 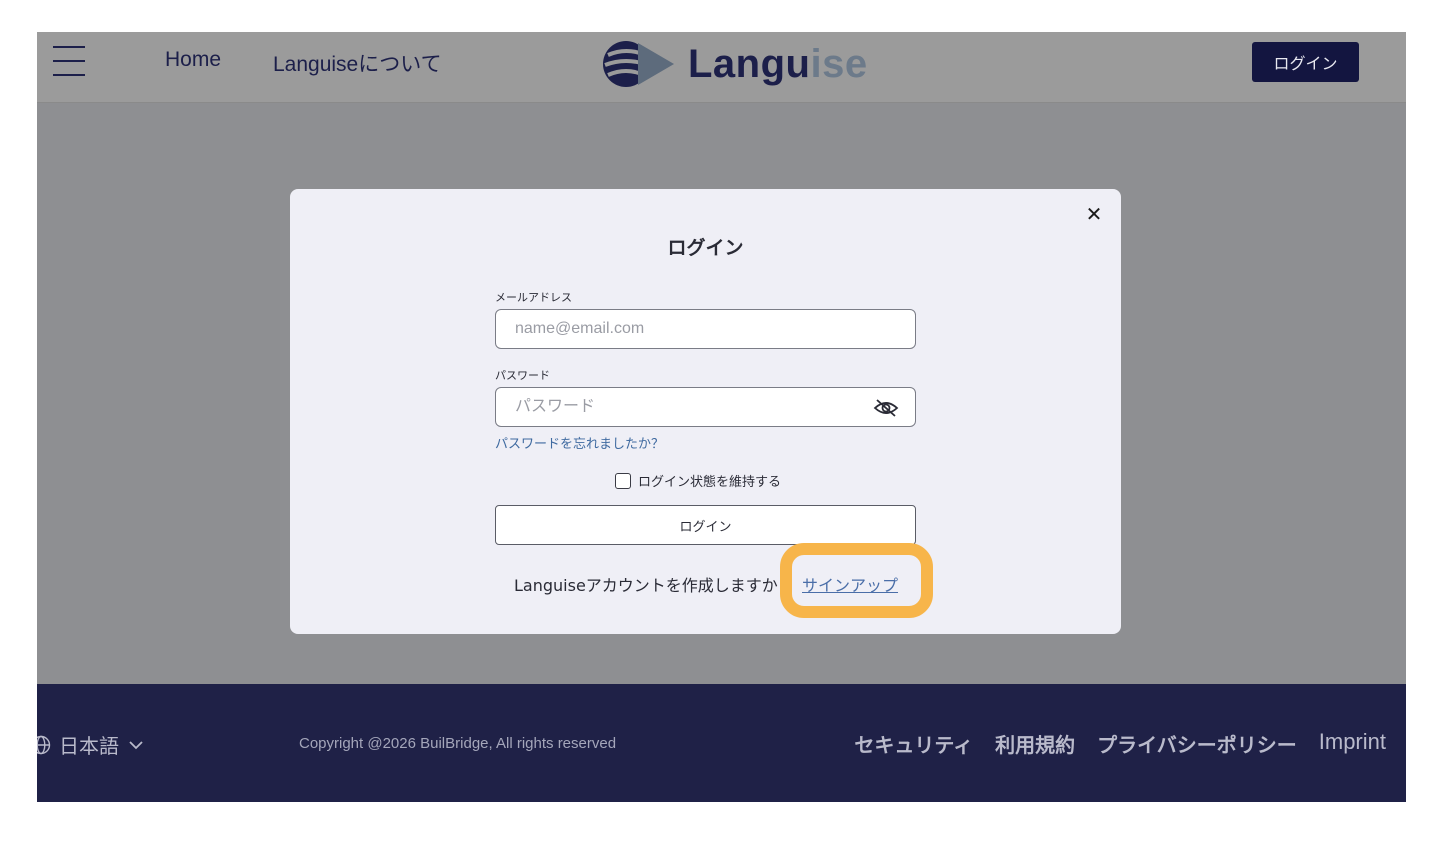 I want to click on logo-icon, so click(x=638, y=64).